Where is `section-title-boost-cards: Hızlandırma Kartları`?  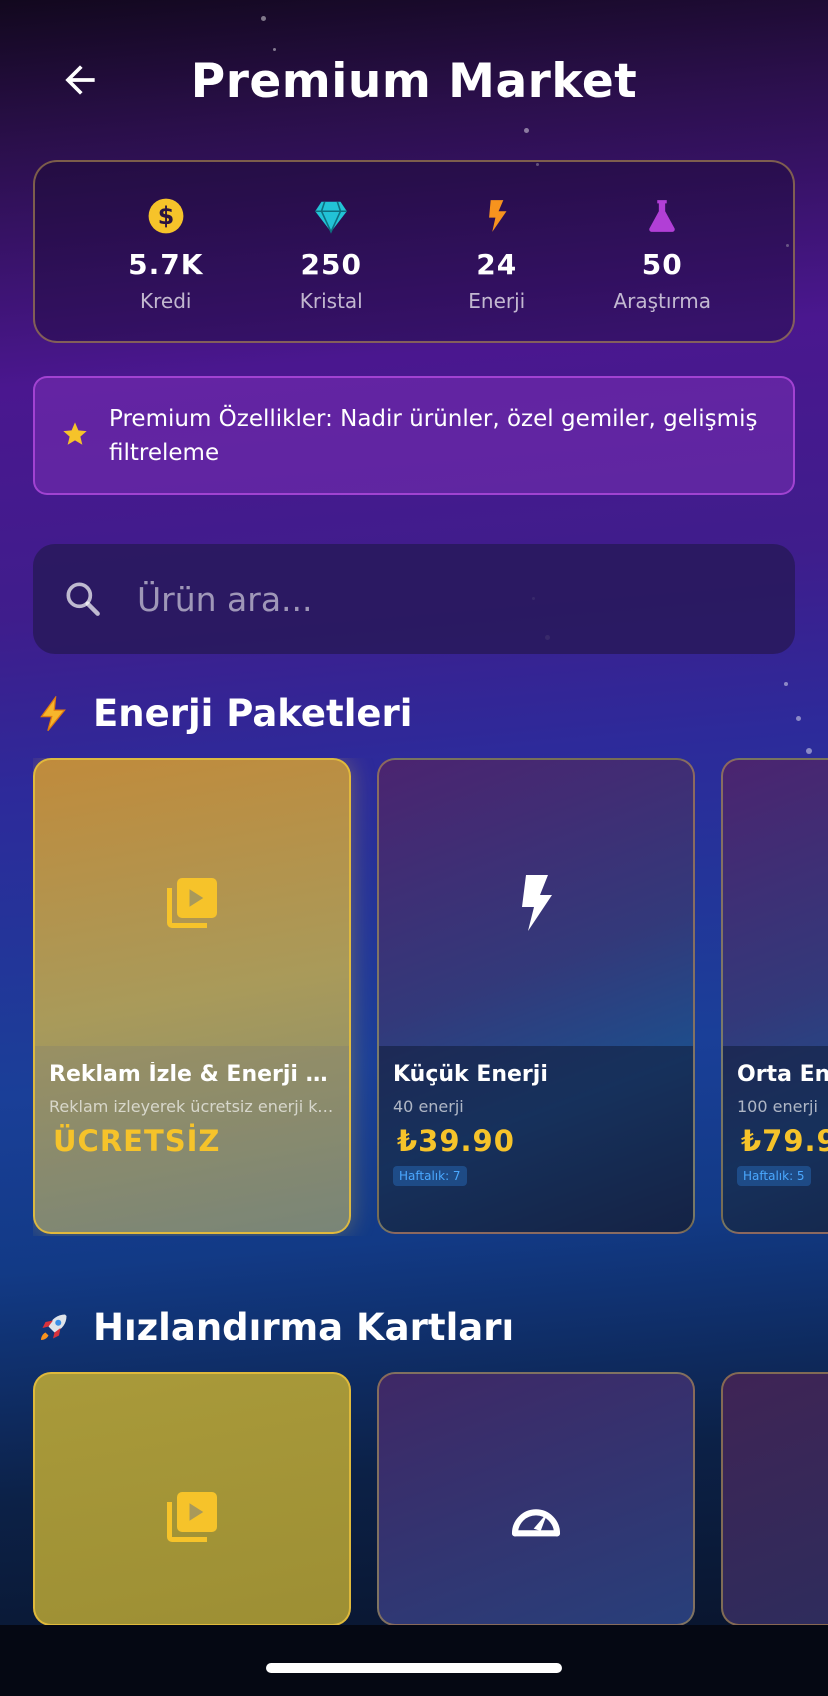 section-title-boost-cards: Hızlandırma Kartları is located at coordinates (273, 1327).